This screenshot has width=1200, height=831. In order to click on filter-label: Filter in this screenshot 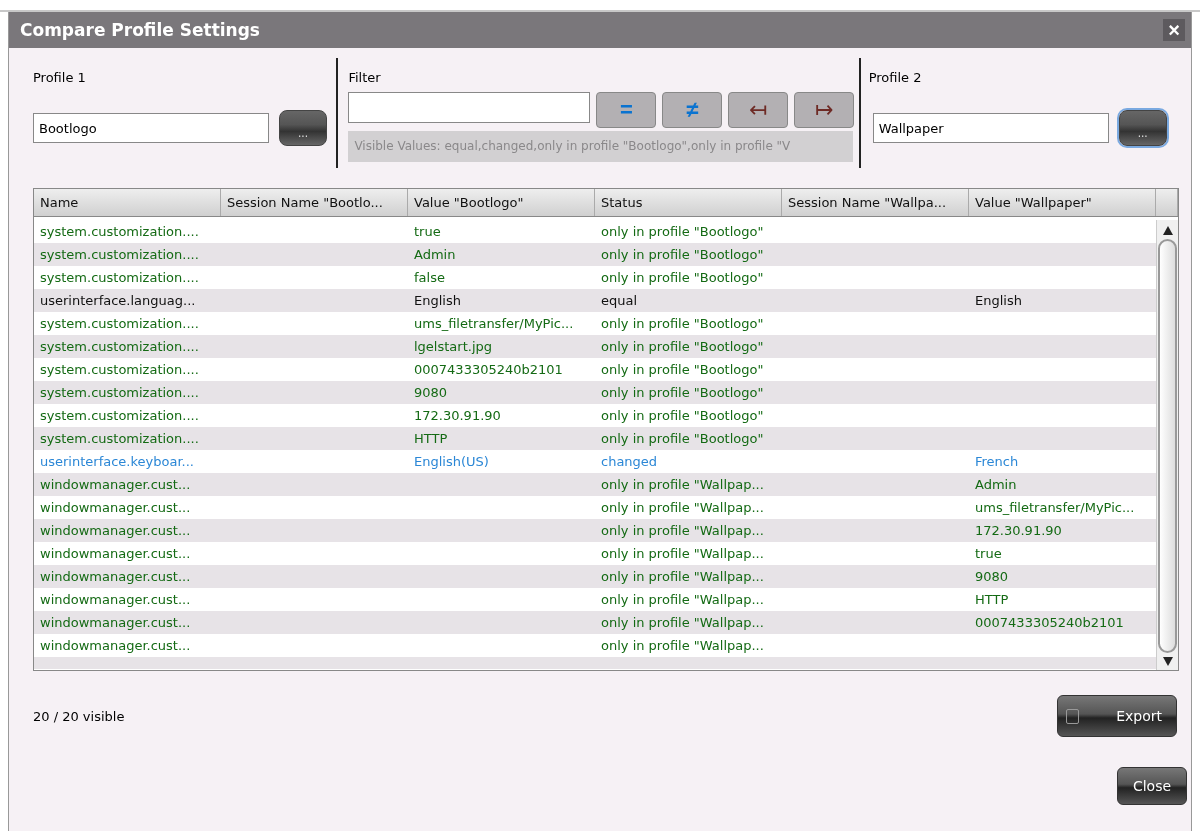, I will do `click(365, 78)`.